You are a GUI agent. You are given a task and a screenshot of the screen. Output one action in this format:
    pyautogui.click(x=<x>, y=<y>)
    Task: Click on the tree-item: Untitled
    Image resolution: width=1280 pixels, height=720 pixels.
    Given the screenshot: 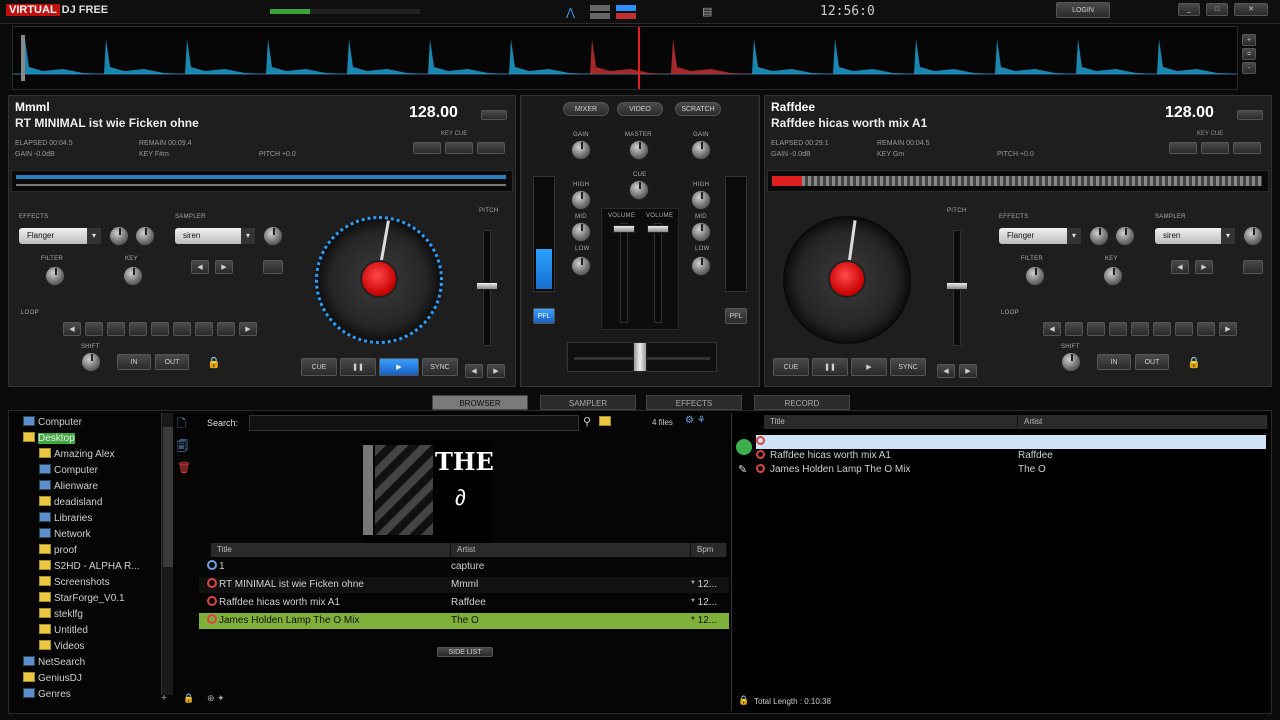 What is the action you would take?
    pyautogui.click(x=63, y=630)
    